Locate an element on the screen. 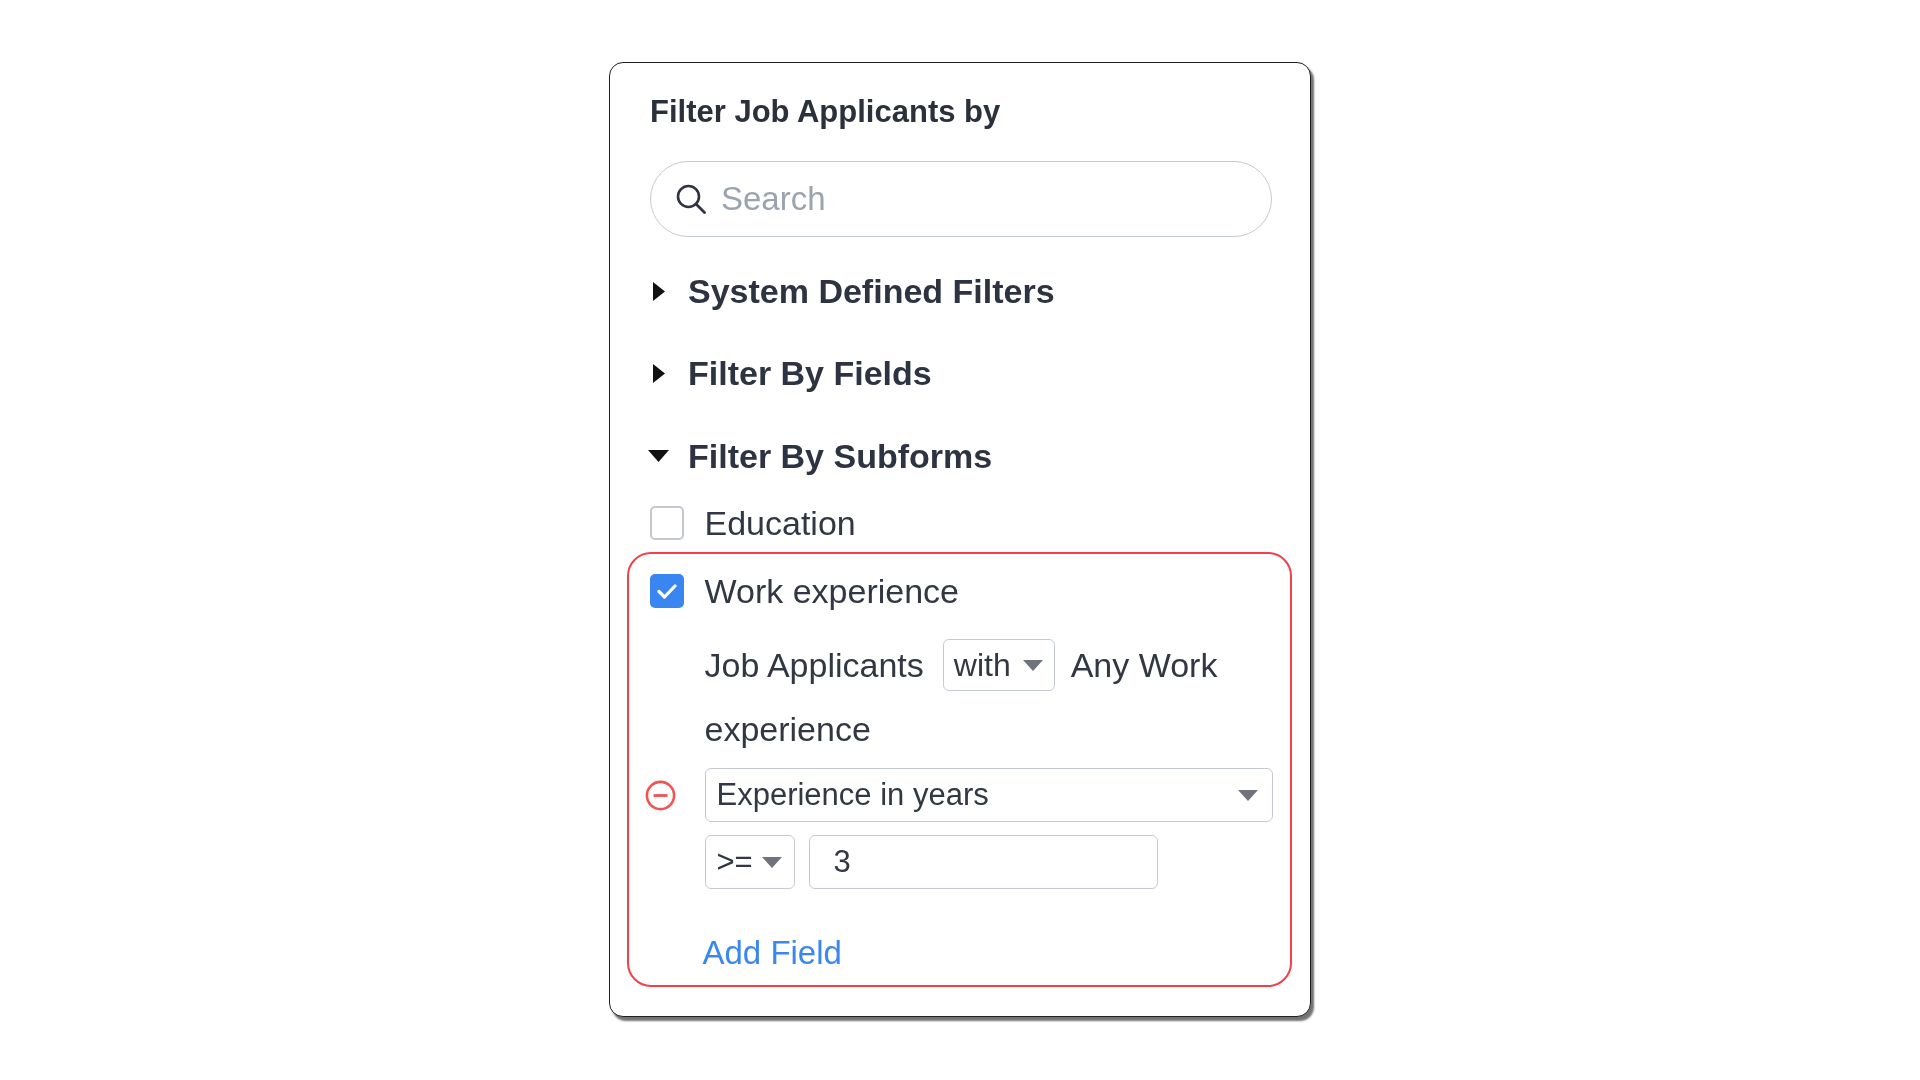 The width and height of the screenshot is (1920, 1080). check-icon is located at coordinates (666, 591).